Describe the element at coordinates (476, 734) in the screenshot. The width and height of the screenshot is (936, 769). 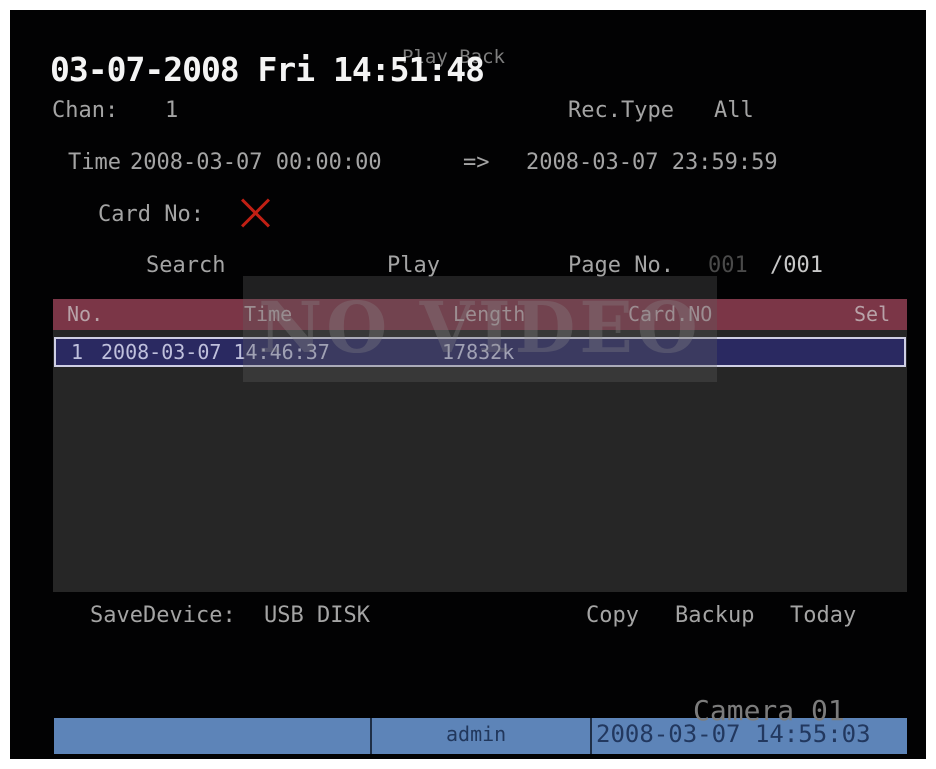
I see `status-user: admin` at that location.